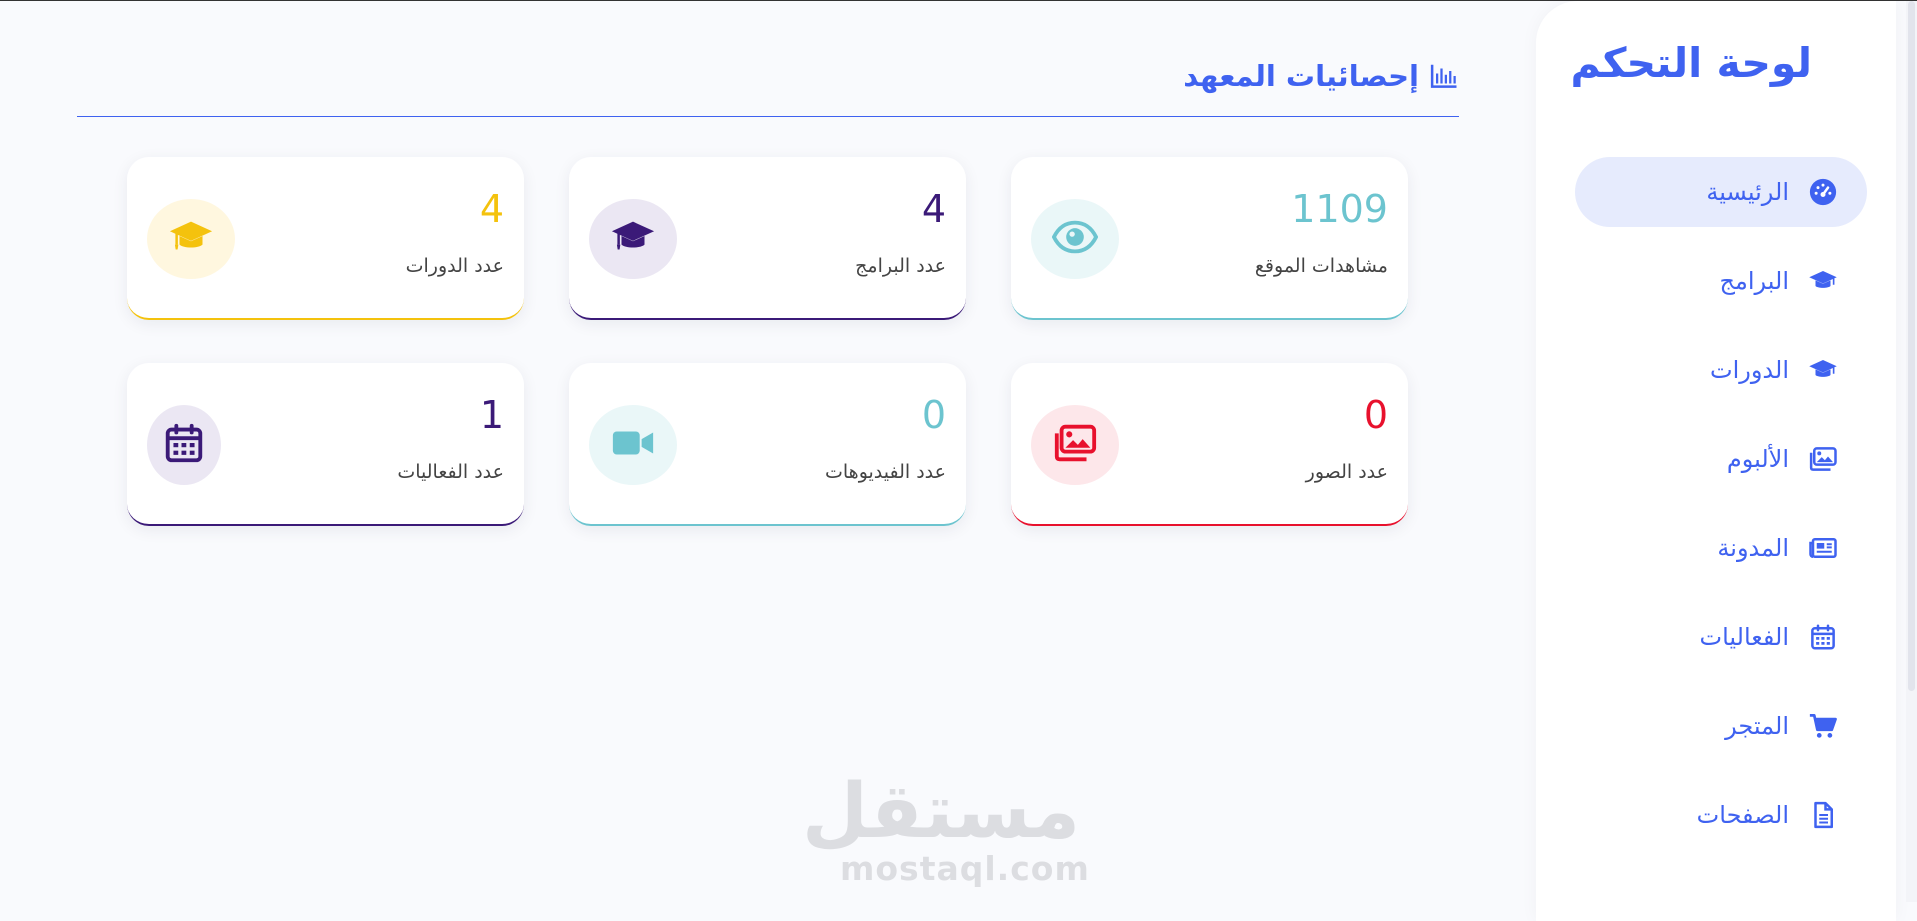 Image resolution: width=1917 pixels, height=921 pixels. What do you see at coordinates (1911, 346) in the screenshot?
I see `scrollbar-thumb` at bounding box center [1911, 346].